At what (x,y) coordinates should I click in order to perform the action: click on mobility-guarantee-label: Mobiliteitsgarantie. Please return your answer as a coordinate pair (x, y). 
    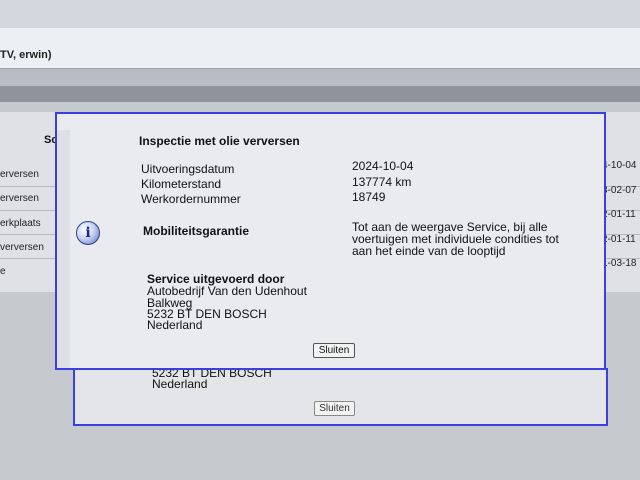
    Looking at the image, I should click on (196, 231).